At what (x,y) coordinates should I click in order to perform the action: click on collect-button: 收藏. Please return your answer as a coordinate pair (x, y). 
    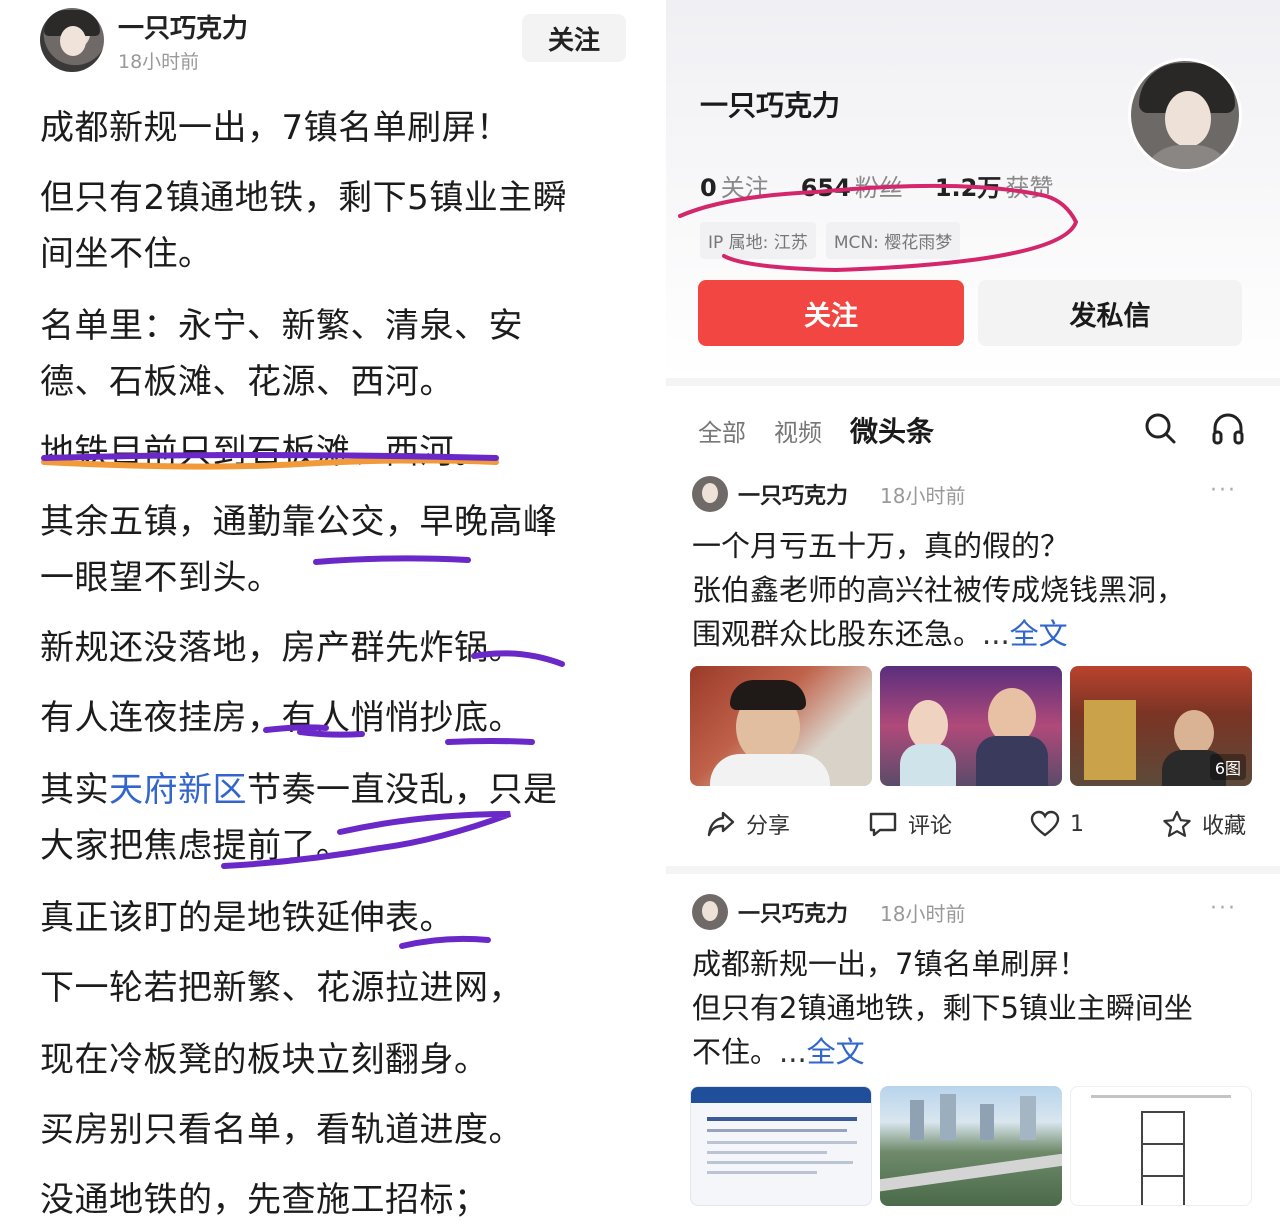
    Looking at the image, I should click on (1204, 824).